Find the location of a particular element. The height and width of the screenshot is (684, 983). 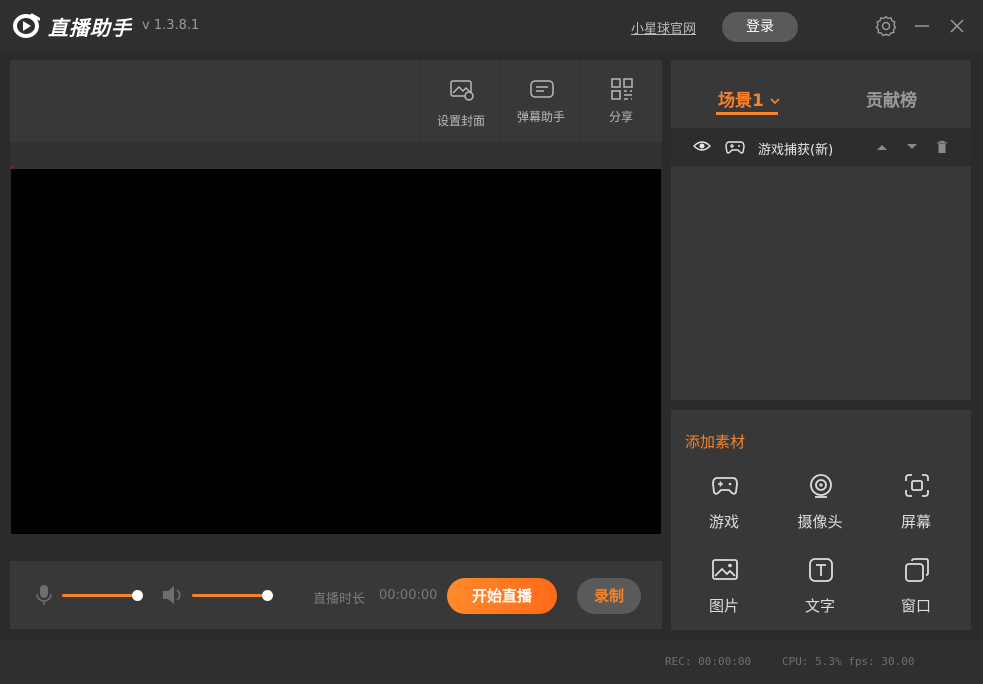

status-bar: REC: 00:00:00 CPU: 5.3% fps: 30.00 is located at coordinates (491, 662).